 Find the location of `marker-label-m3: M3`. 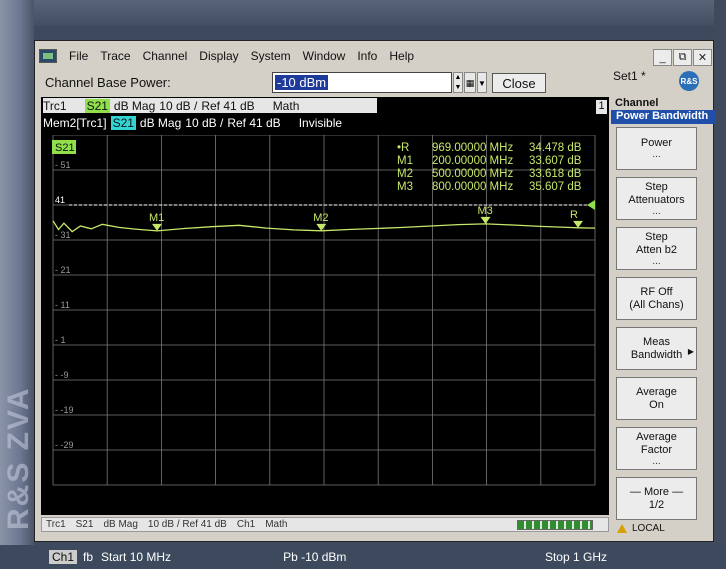

marker-label-m3: M3 is located at coordinates (485, 211).